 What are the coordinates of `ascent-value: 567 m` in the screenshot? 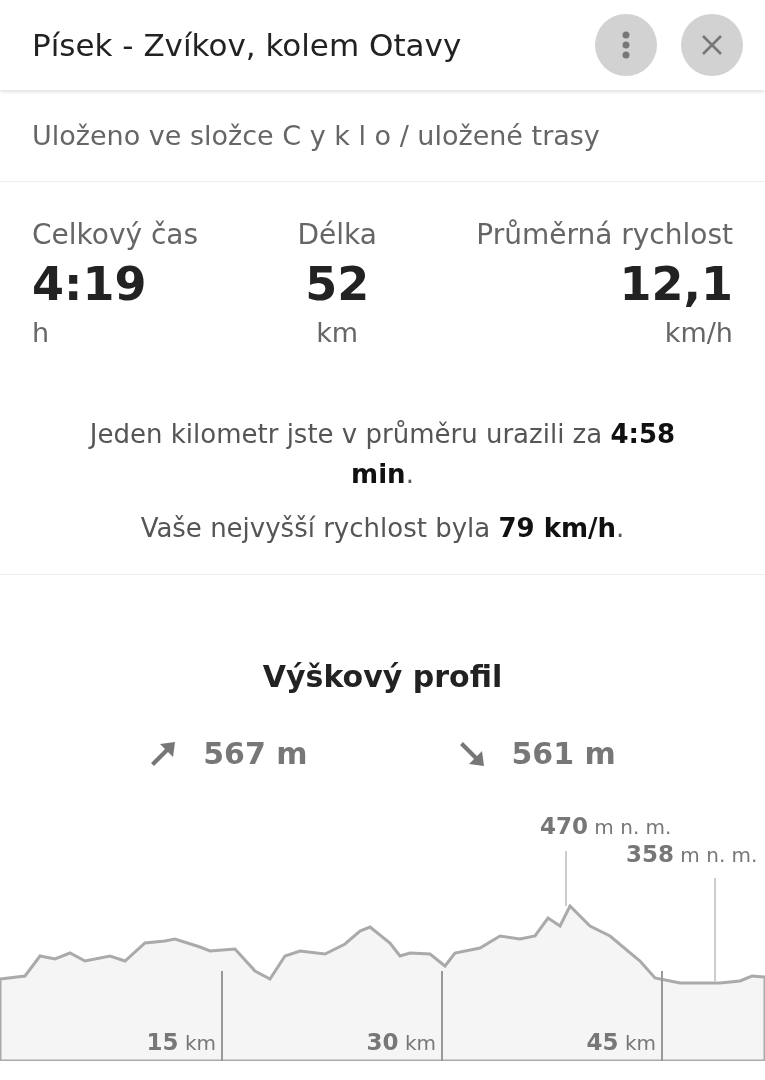 It's located at (255, 753).